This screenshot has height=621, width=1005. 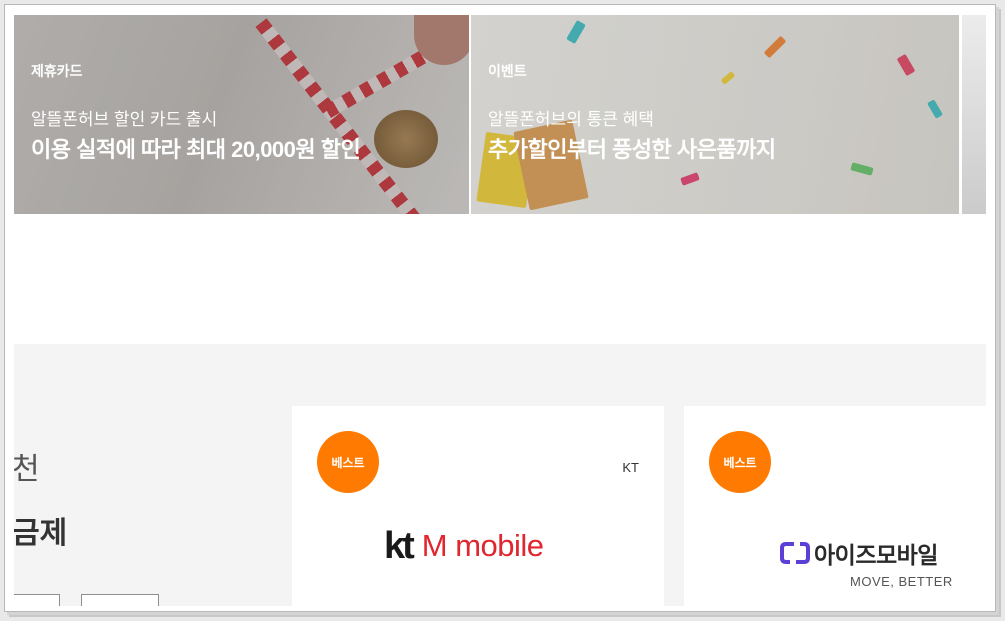 I want to click on carrier-label: KT, so click(x=630, y=467).